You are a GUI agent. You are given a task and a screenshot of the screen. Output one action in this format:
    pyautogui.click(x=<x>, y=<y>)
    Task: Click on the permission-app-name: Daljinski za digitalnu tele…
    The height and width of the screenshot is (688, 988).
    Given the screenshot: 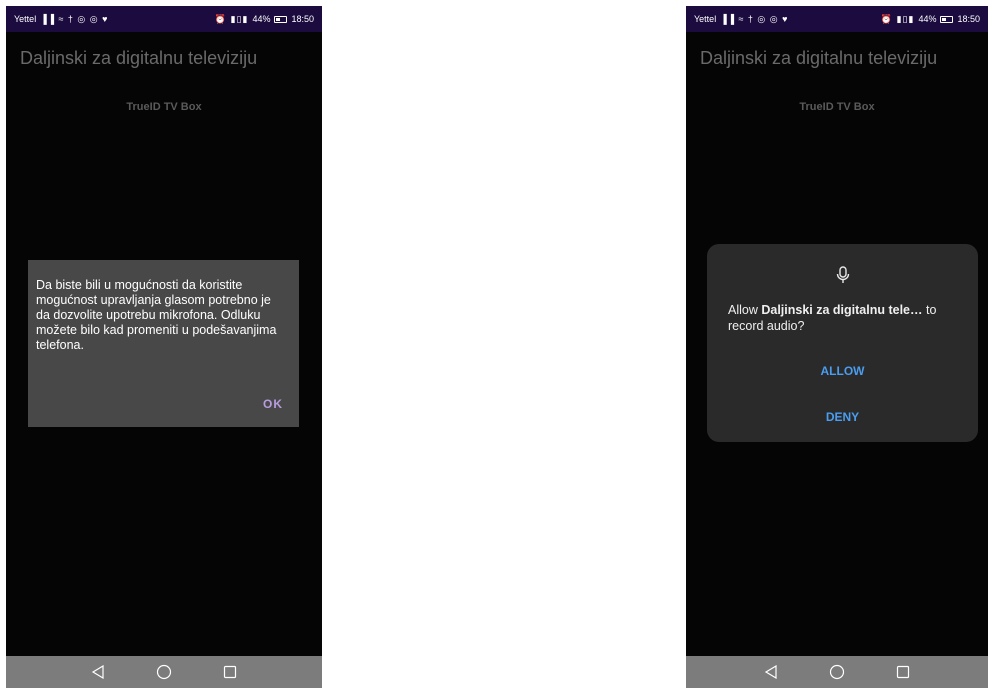 What is the action you would take?
    pyautogui.click(x=842, y=310)
    